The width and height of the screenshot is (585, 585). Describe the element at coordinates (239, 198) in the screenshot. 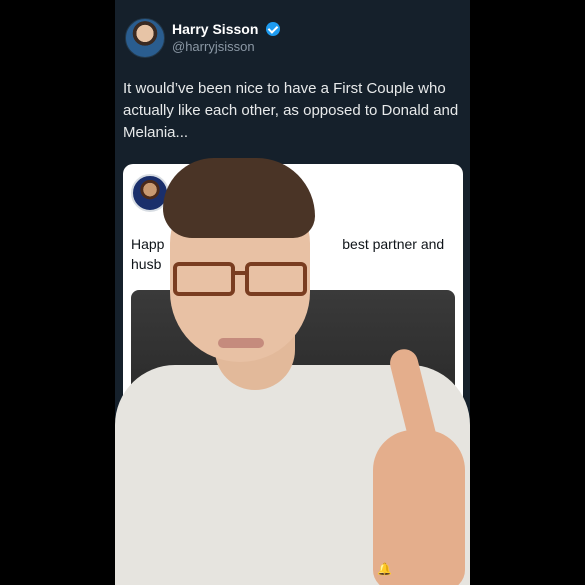

I see `presenter-hair` at that location.